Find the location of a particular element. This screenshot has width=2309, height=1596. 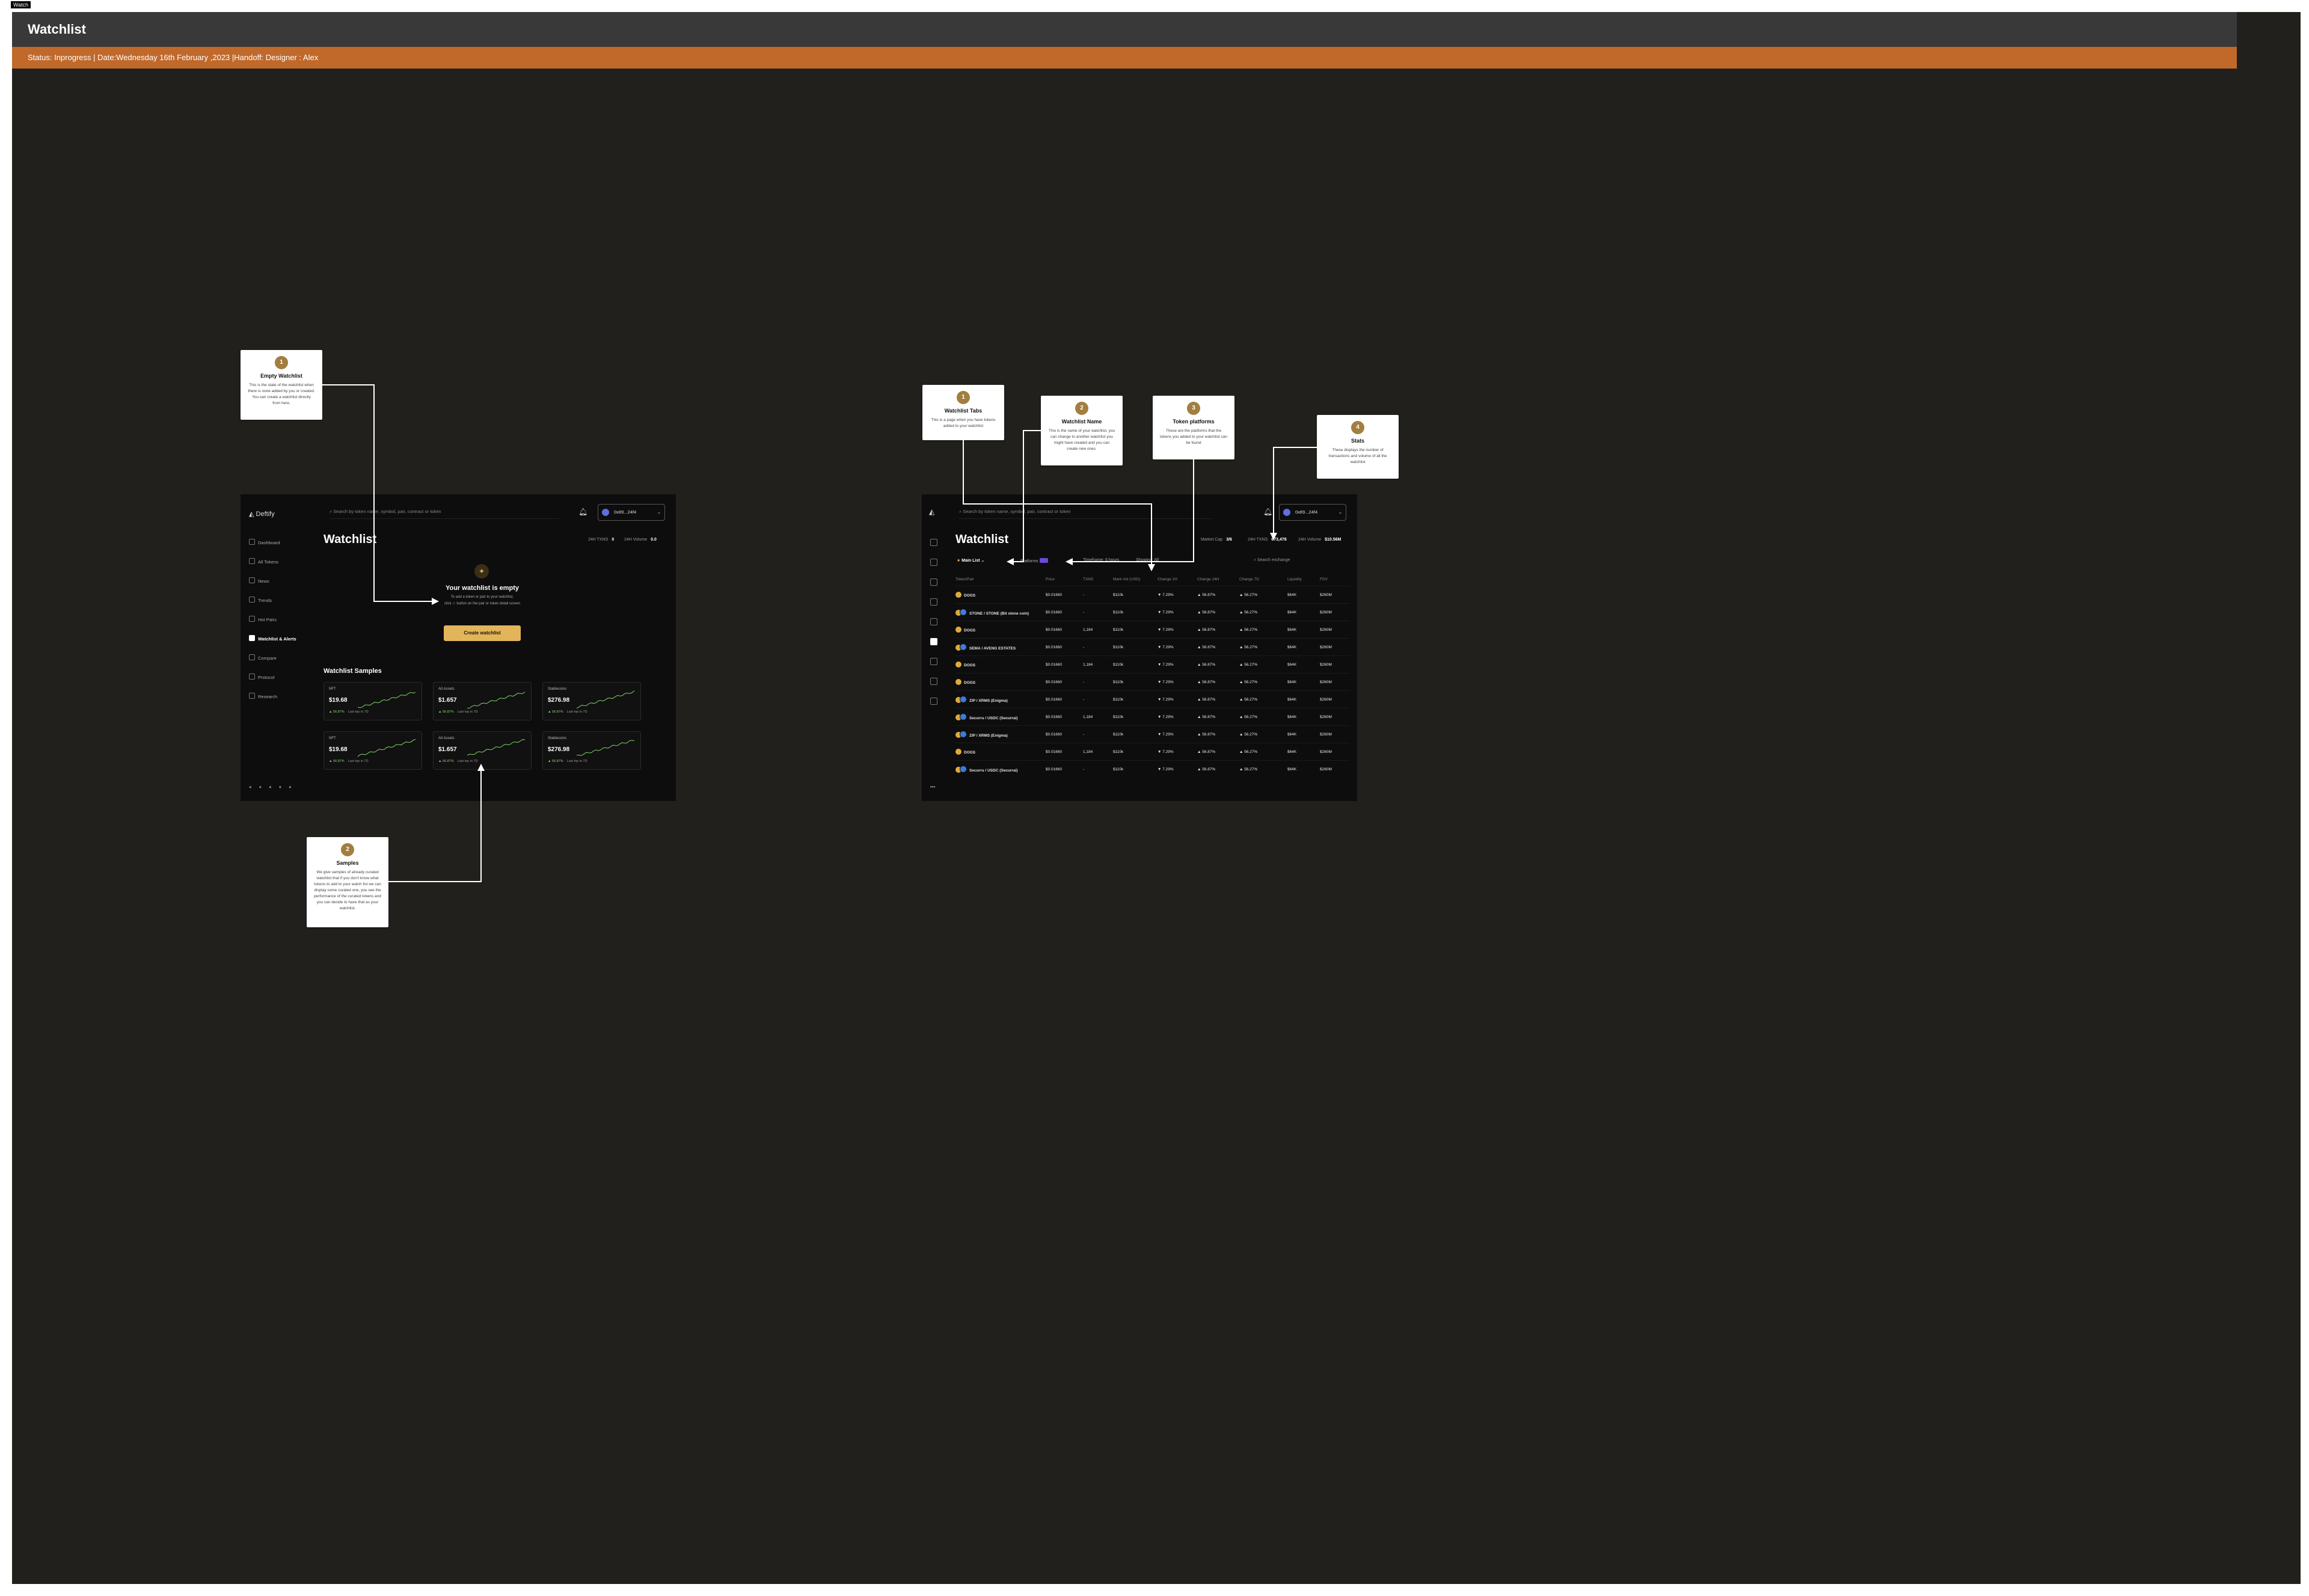

news-icon is located at coordinates (934, 582).